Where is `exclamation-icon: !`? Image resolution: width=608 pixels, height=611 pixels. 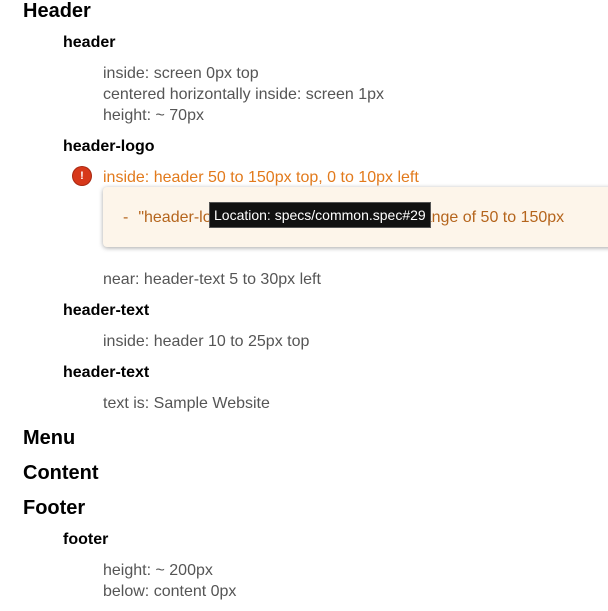
exclamation-icon: ! is located at coordinates (82, 176).